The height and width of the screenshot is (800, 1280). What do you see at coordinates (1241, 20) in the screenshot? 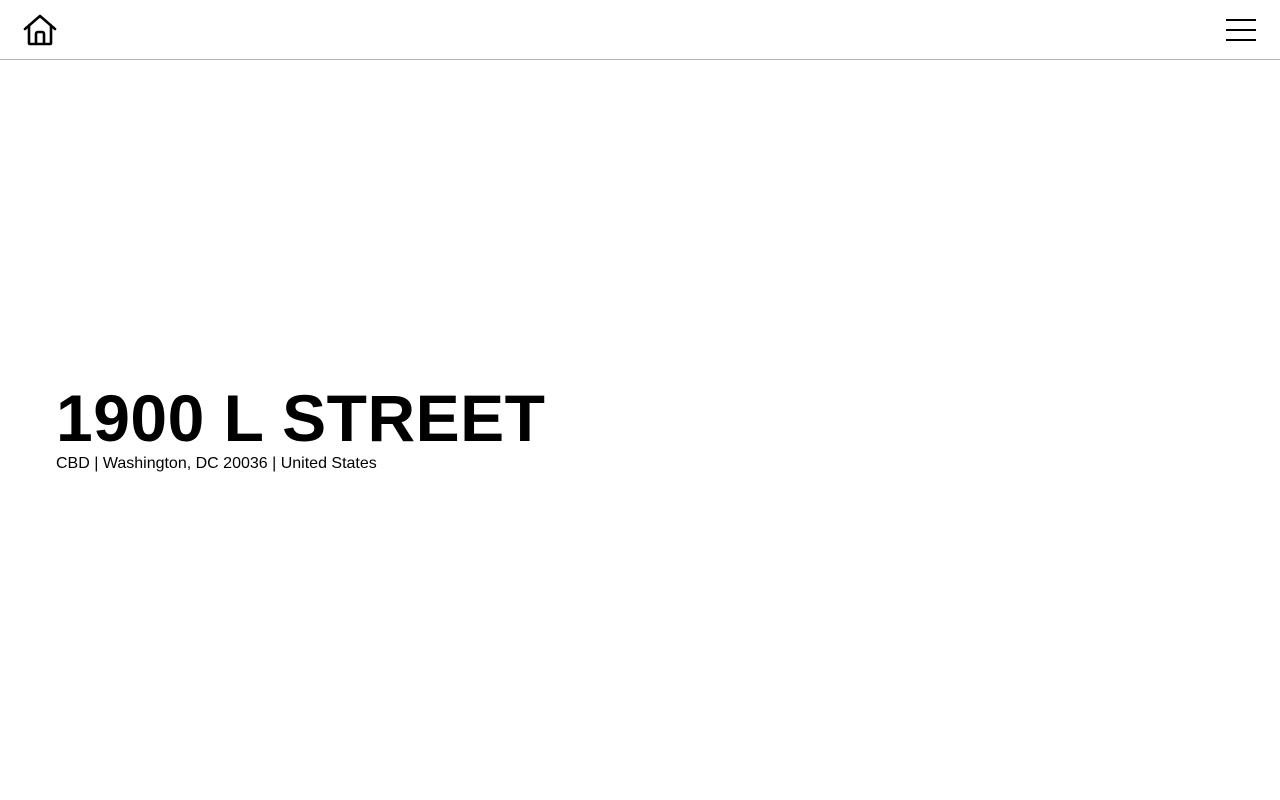
I see `hamburger-menu-icon` at bounding box center [1241, 20].